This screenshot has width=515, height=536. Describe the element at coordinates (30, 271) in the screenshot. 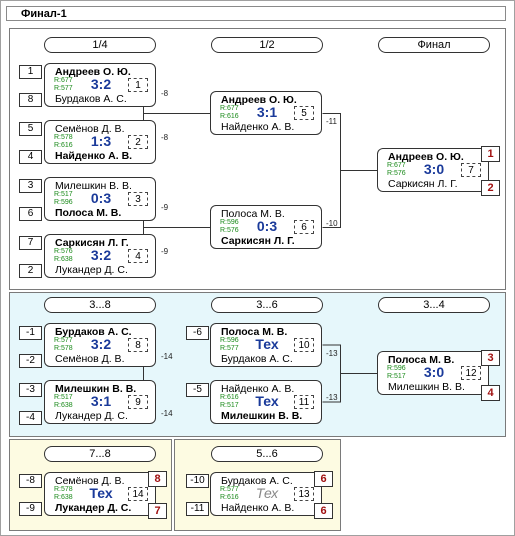

I see `seed-box: 2` at that location.